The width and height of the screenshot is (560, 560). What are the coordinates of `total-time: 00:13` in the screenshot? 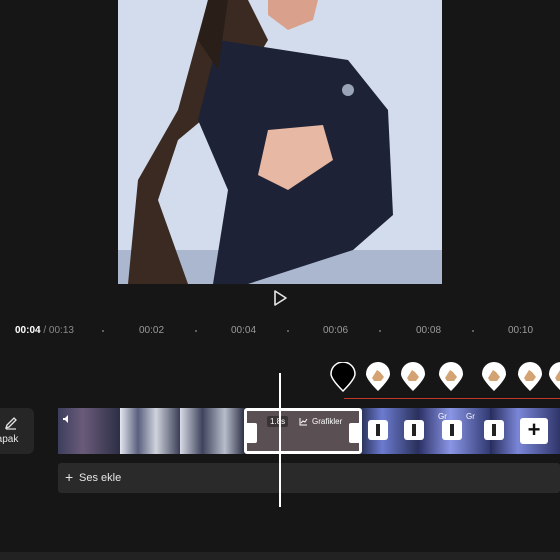 It's located at (61, 330).